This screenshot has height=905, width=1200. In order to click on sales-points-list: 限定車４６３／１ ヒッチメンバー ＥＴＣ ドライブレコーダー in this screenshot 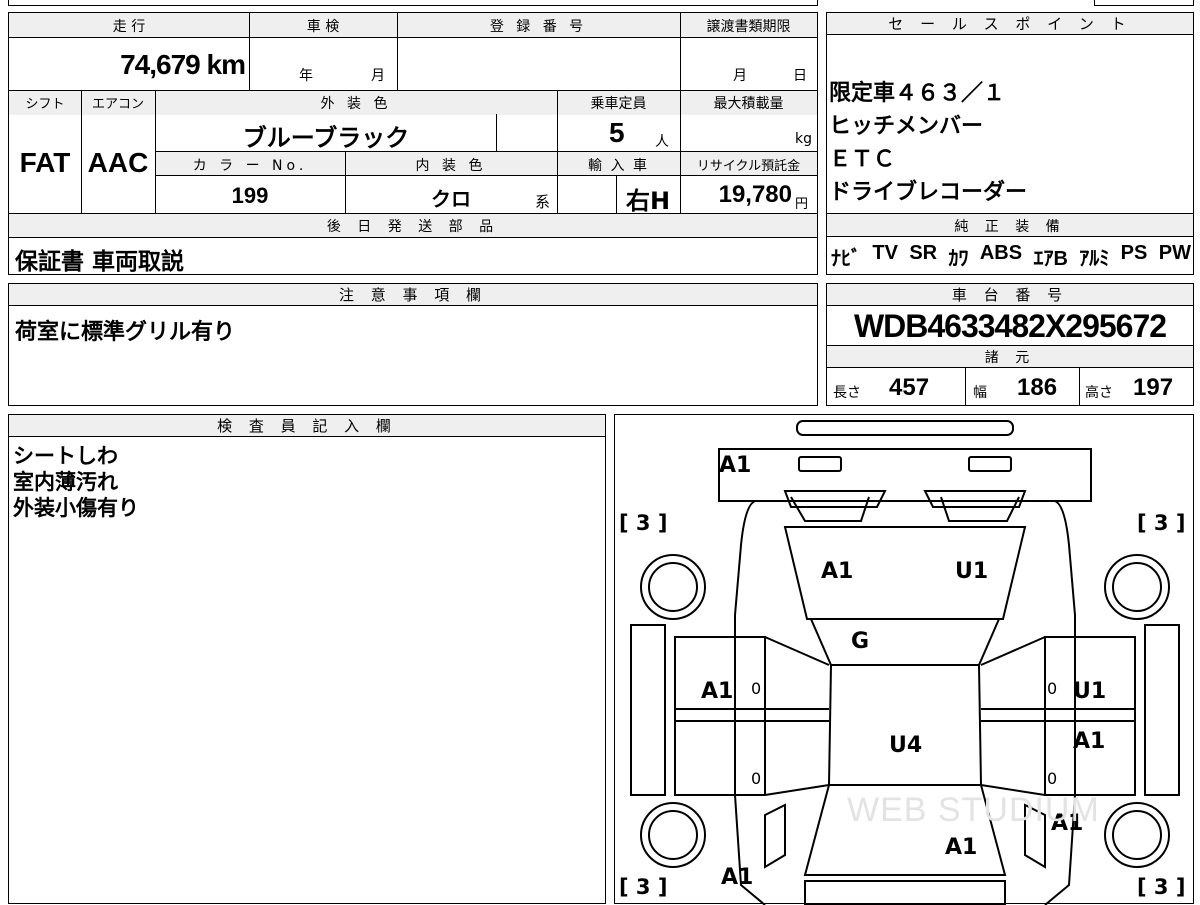, I will do `click(928, 143)`.